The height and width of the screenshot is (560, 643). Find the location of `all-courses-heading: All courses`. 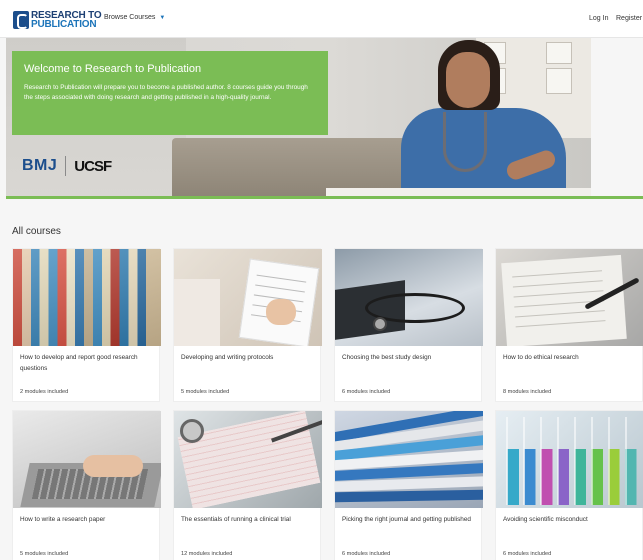

all-courses-heading: All courses is located at coordinates (36, 231).